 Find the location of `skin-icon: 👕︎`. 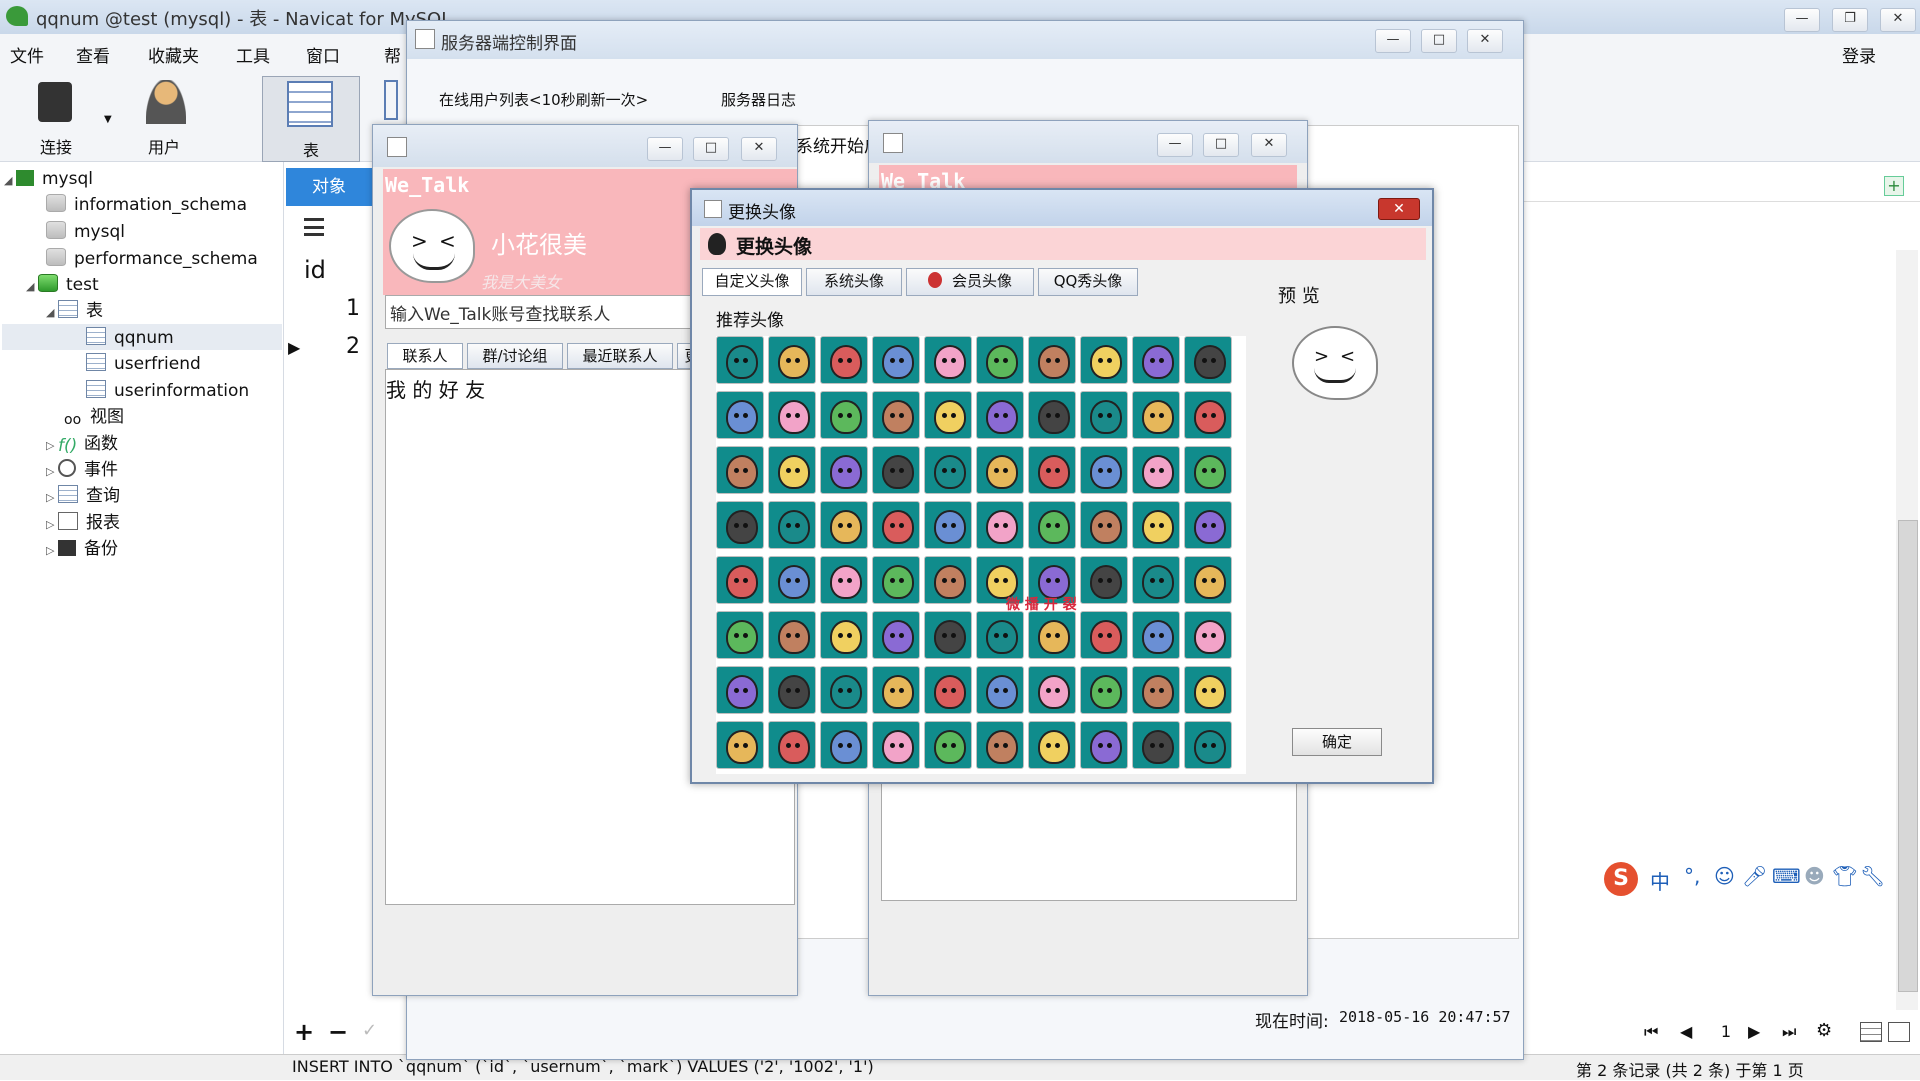

skin-icon: 👕︎ is located at coordinates (1844, 876).